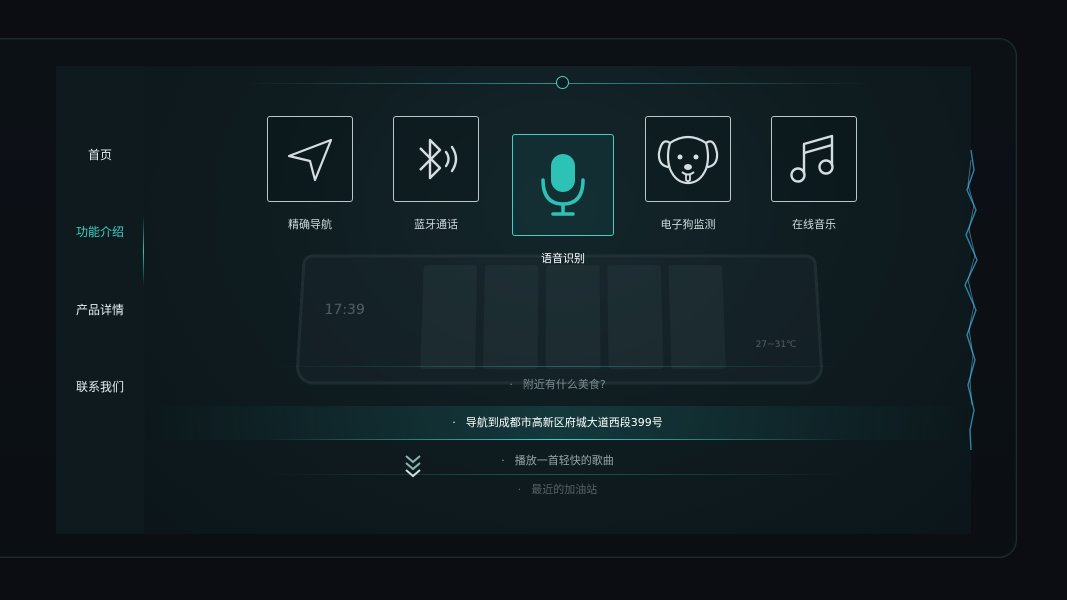 The image size is (1067, 600). Describe the element at coordinates (688, 224) in the screenshot. I see `feature-label: 电子狗监测` at that location.